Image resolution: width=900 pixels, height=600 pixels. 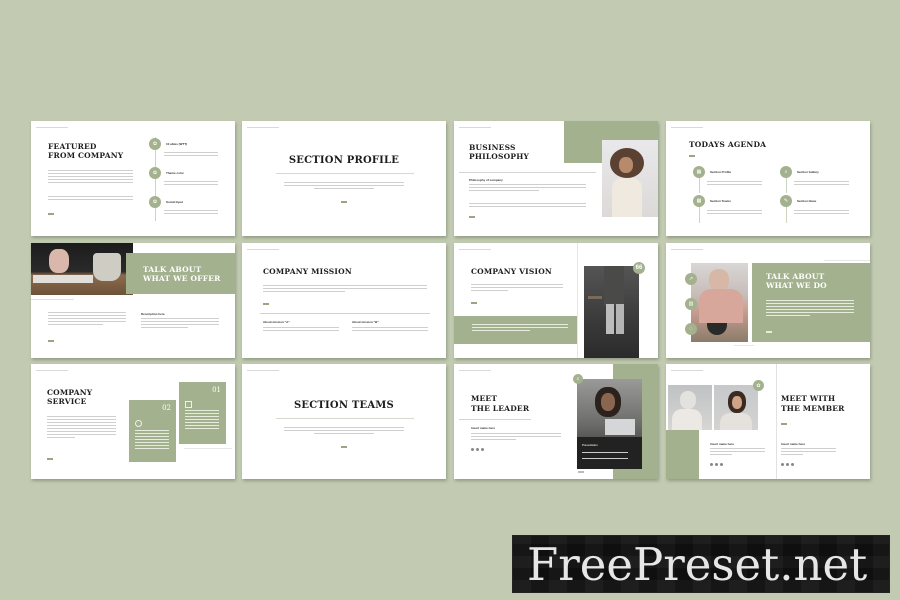 I want to click on slide-title: TALK ABOUT WHAT WE DO, so click(x=796, y=281).